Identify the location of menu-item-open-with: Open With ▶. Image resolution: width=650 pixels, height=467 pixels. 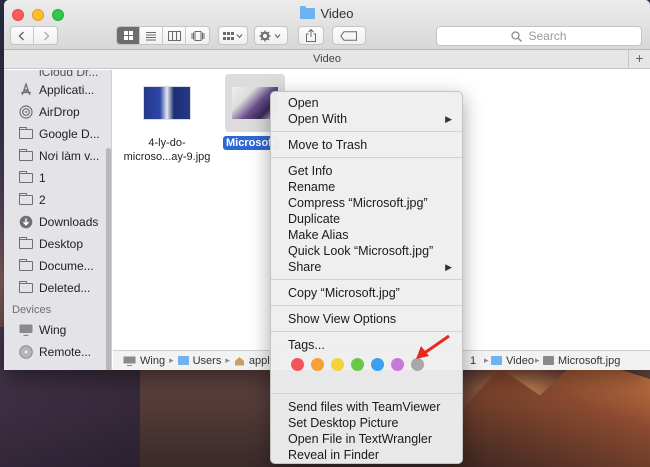
(366, 119).